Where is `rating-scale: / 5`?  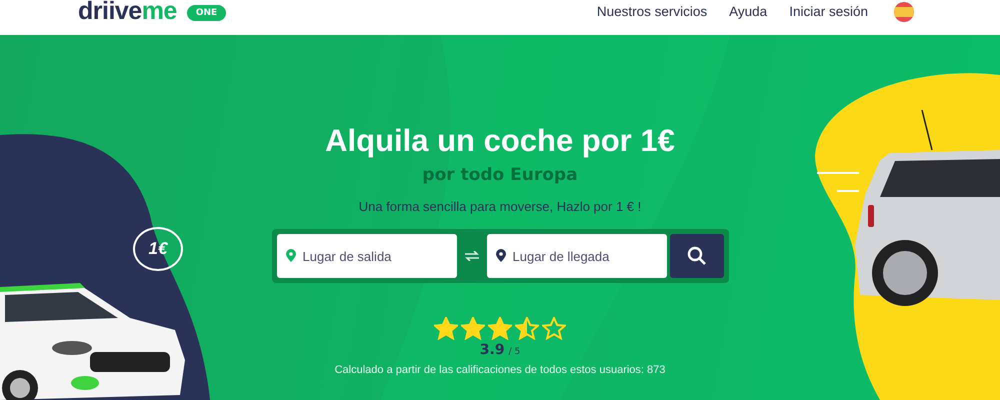
rating-scale: / 5 is located at coordinates (514, 352).